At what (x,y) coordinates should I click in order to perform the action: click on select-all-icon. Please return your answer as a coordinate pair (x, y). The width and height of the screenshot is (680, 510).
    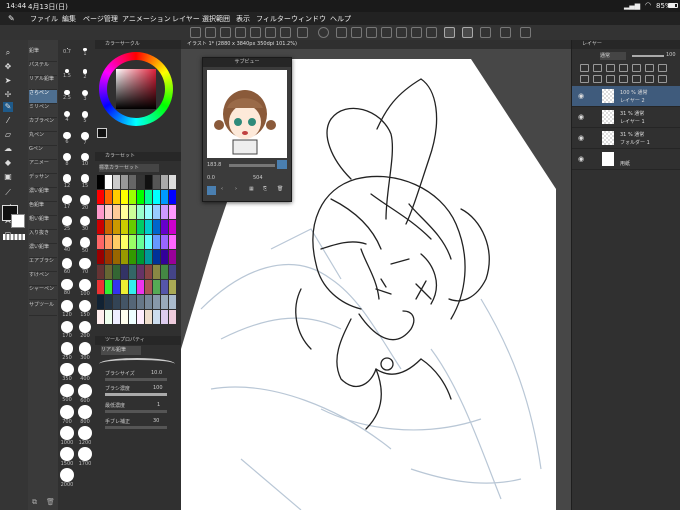
    Looking at the image, I should click on (341, 32).